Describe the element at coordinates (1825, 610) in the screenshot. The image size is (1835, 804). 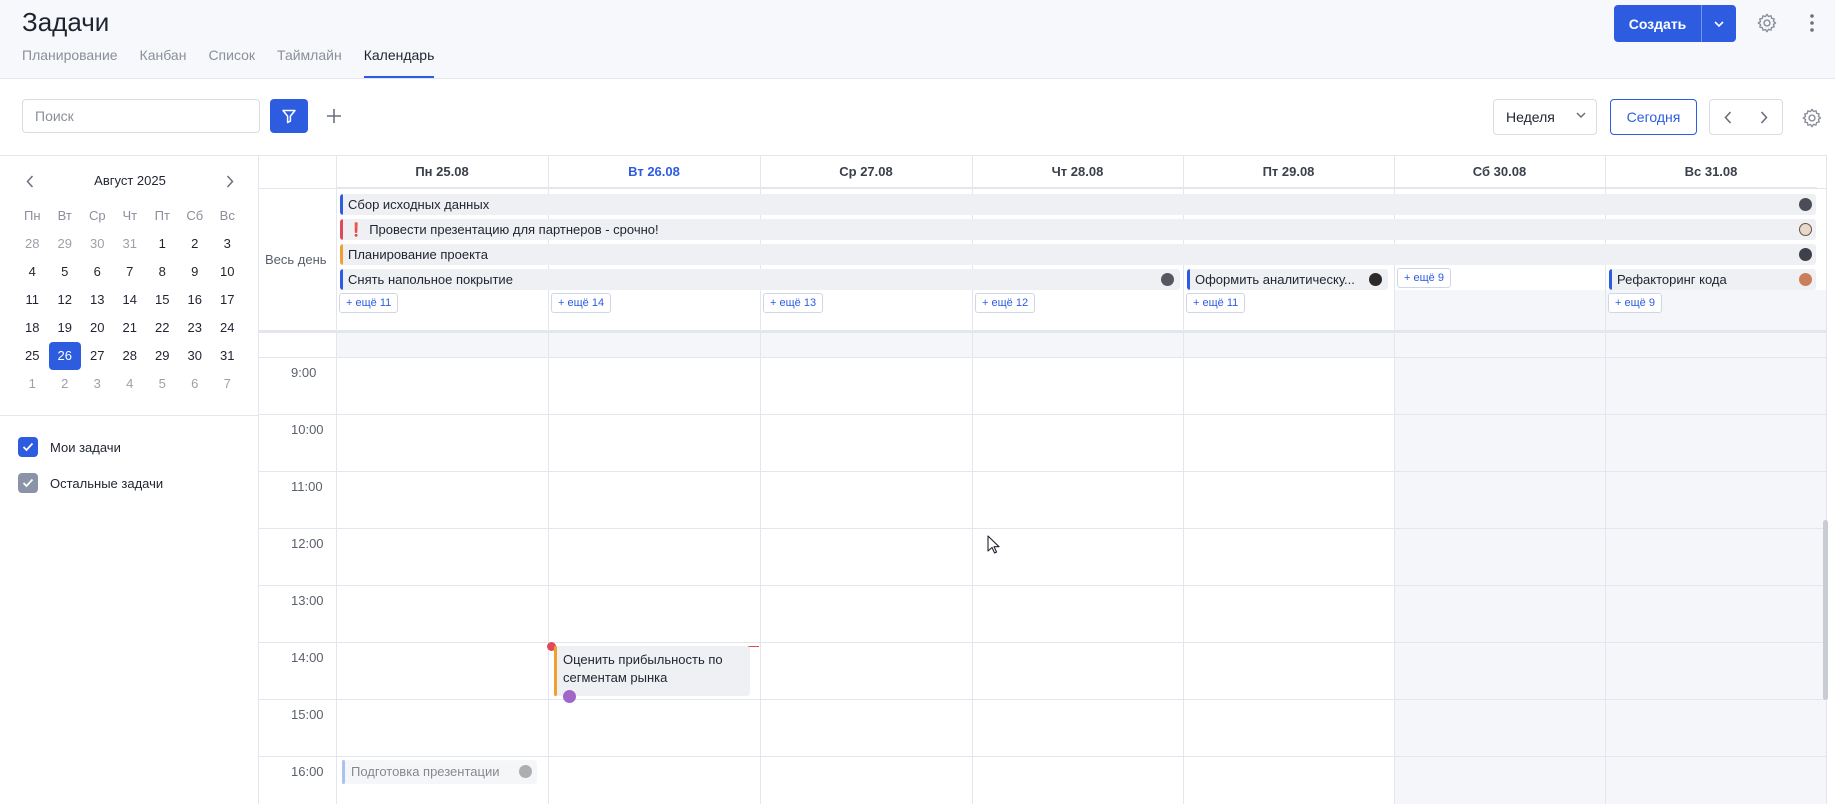
I see `calendar-scrollbar` at that location.